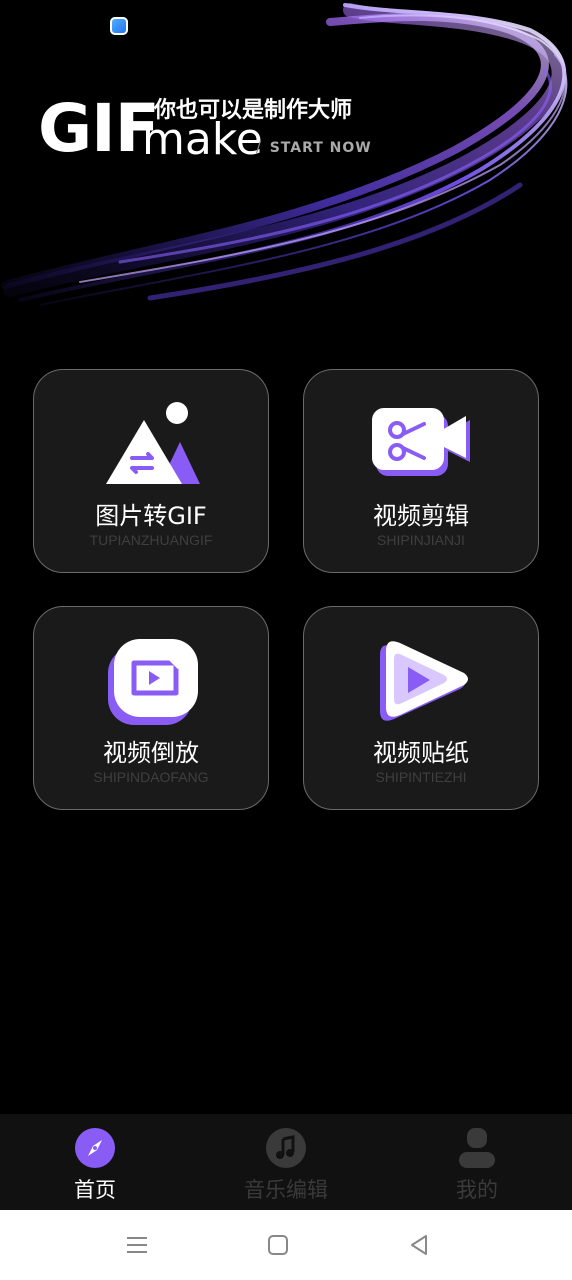  I want to click on back-icon, so click(419, 1245).